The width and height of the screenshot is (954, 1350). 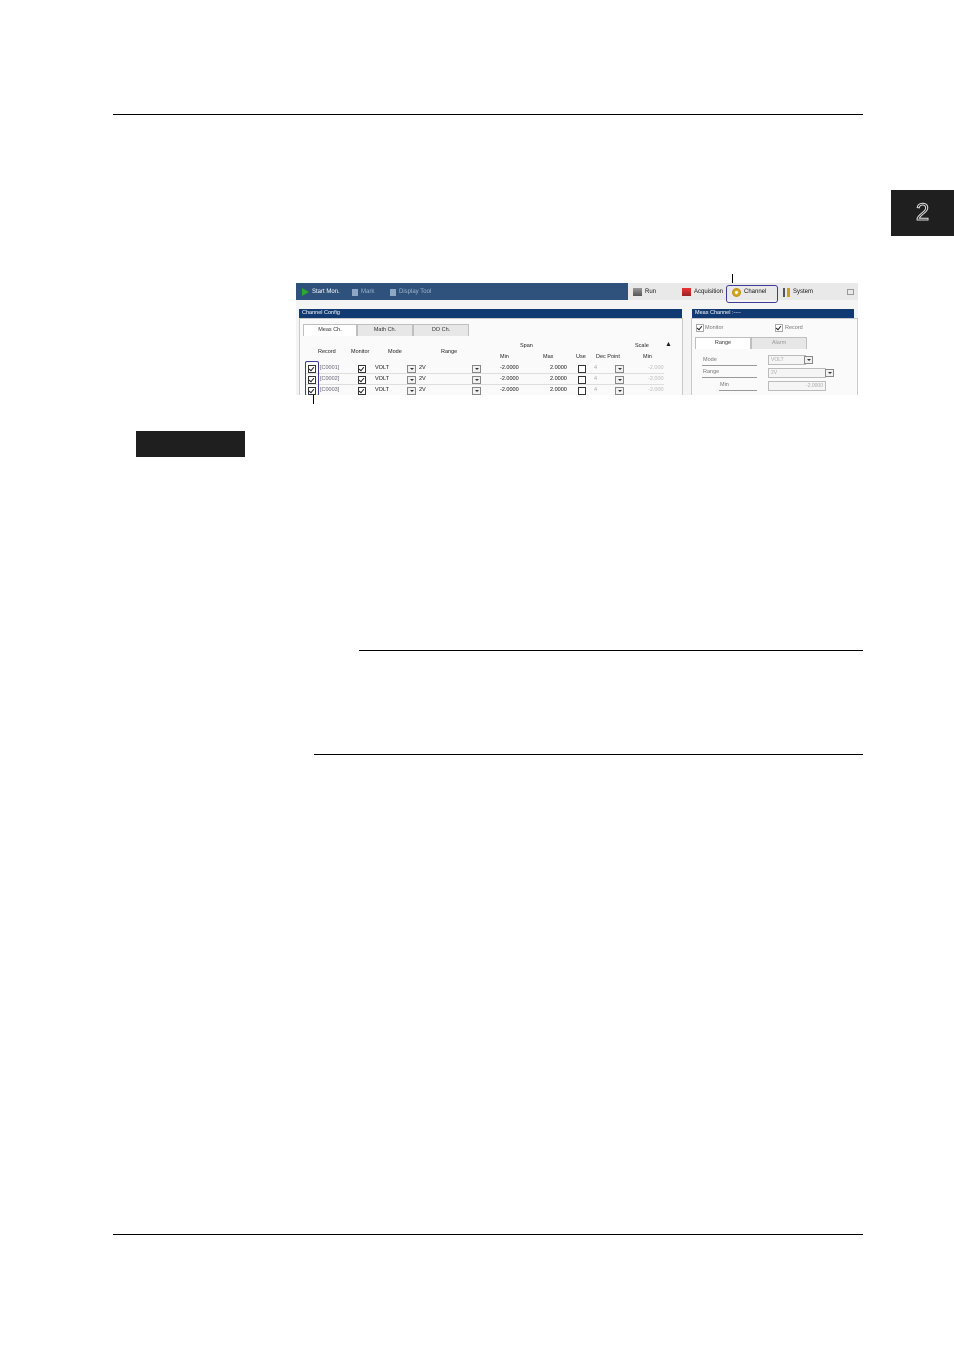 I want to click on record-label: [C0001], so click(x=330, y=368).